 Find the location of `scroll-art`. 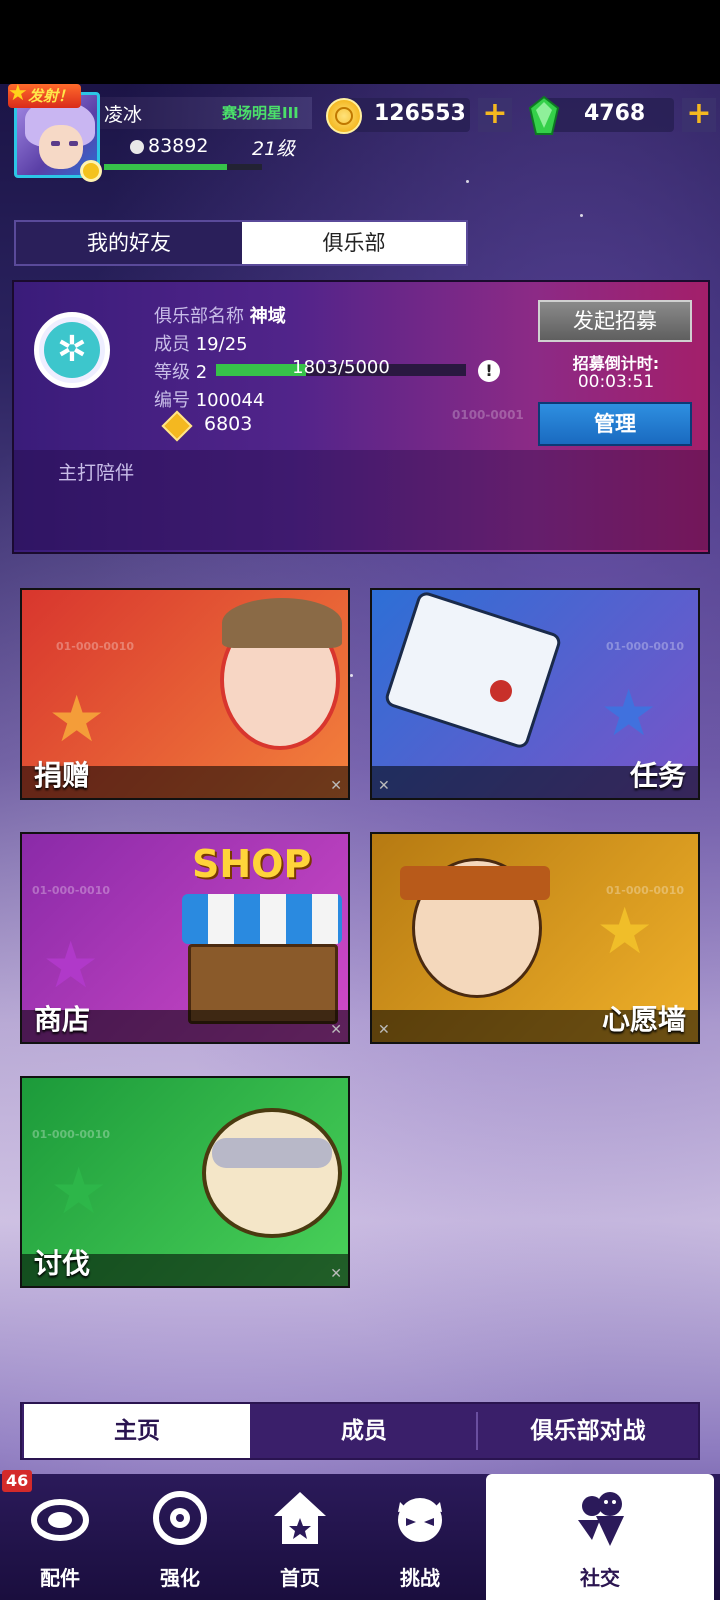

scroll-art is located at coordinates (473, 670).